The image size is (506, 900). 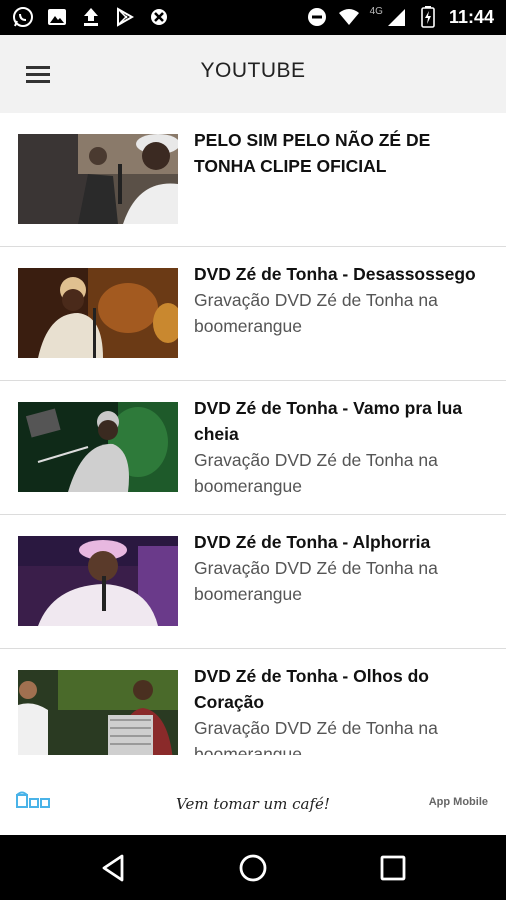 I want to click on system-icons: 4G 11:44, so click(x=400, y=17).